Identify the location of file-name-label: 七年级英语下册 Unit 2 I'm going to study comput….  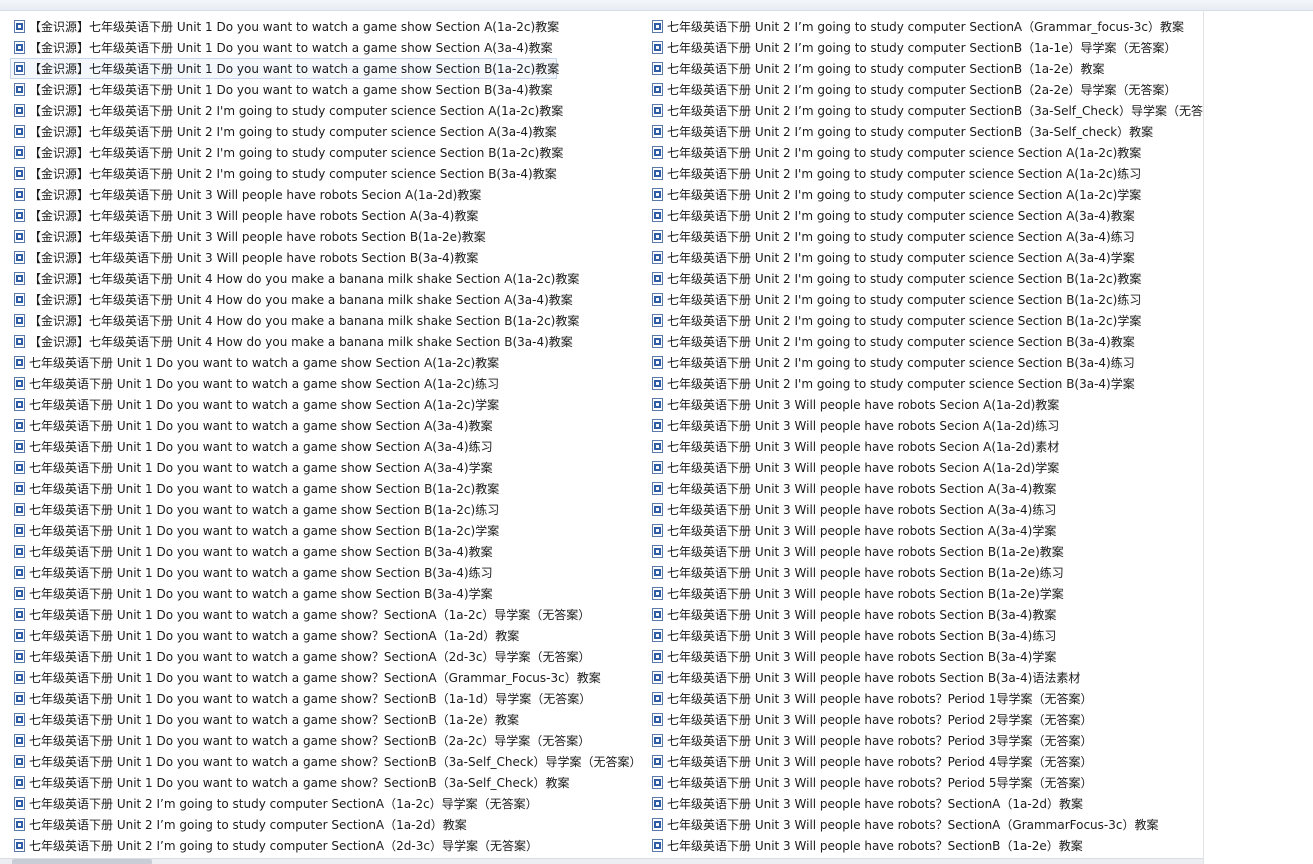
(901, 384).